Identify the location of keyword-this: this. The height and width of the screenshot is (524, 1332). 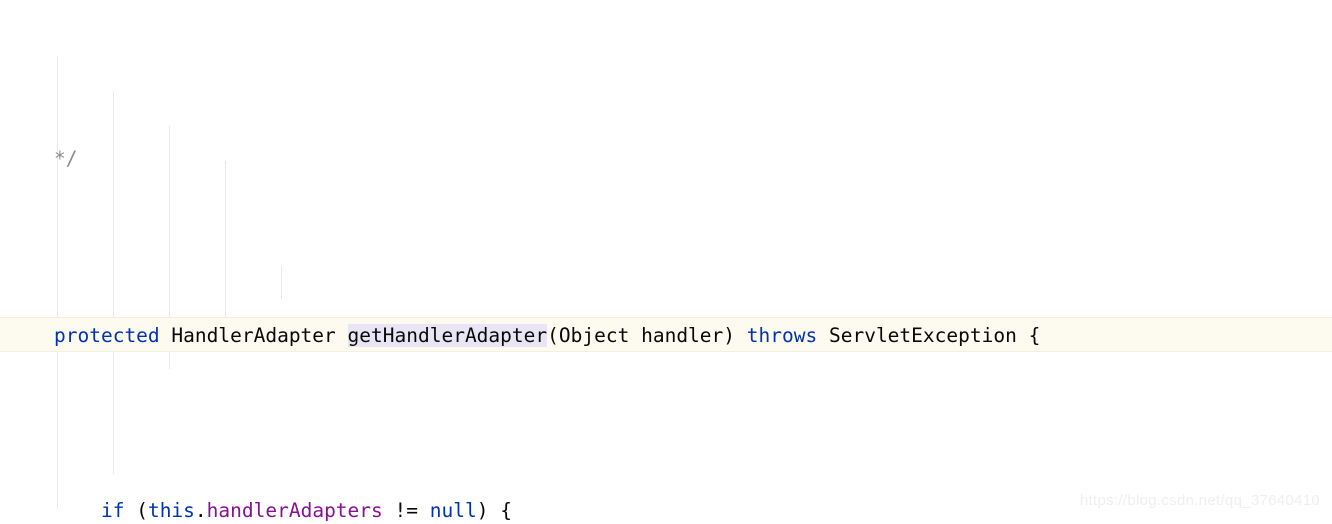
(171, 510).